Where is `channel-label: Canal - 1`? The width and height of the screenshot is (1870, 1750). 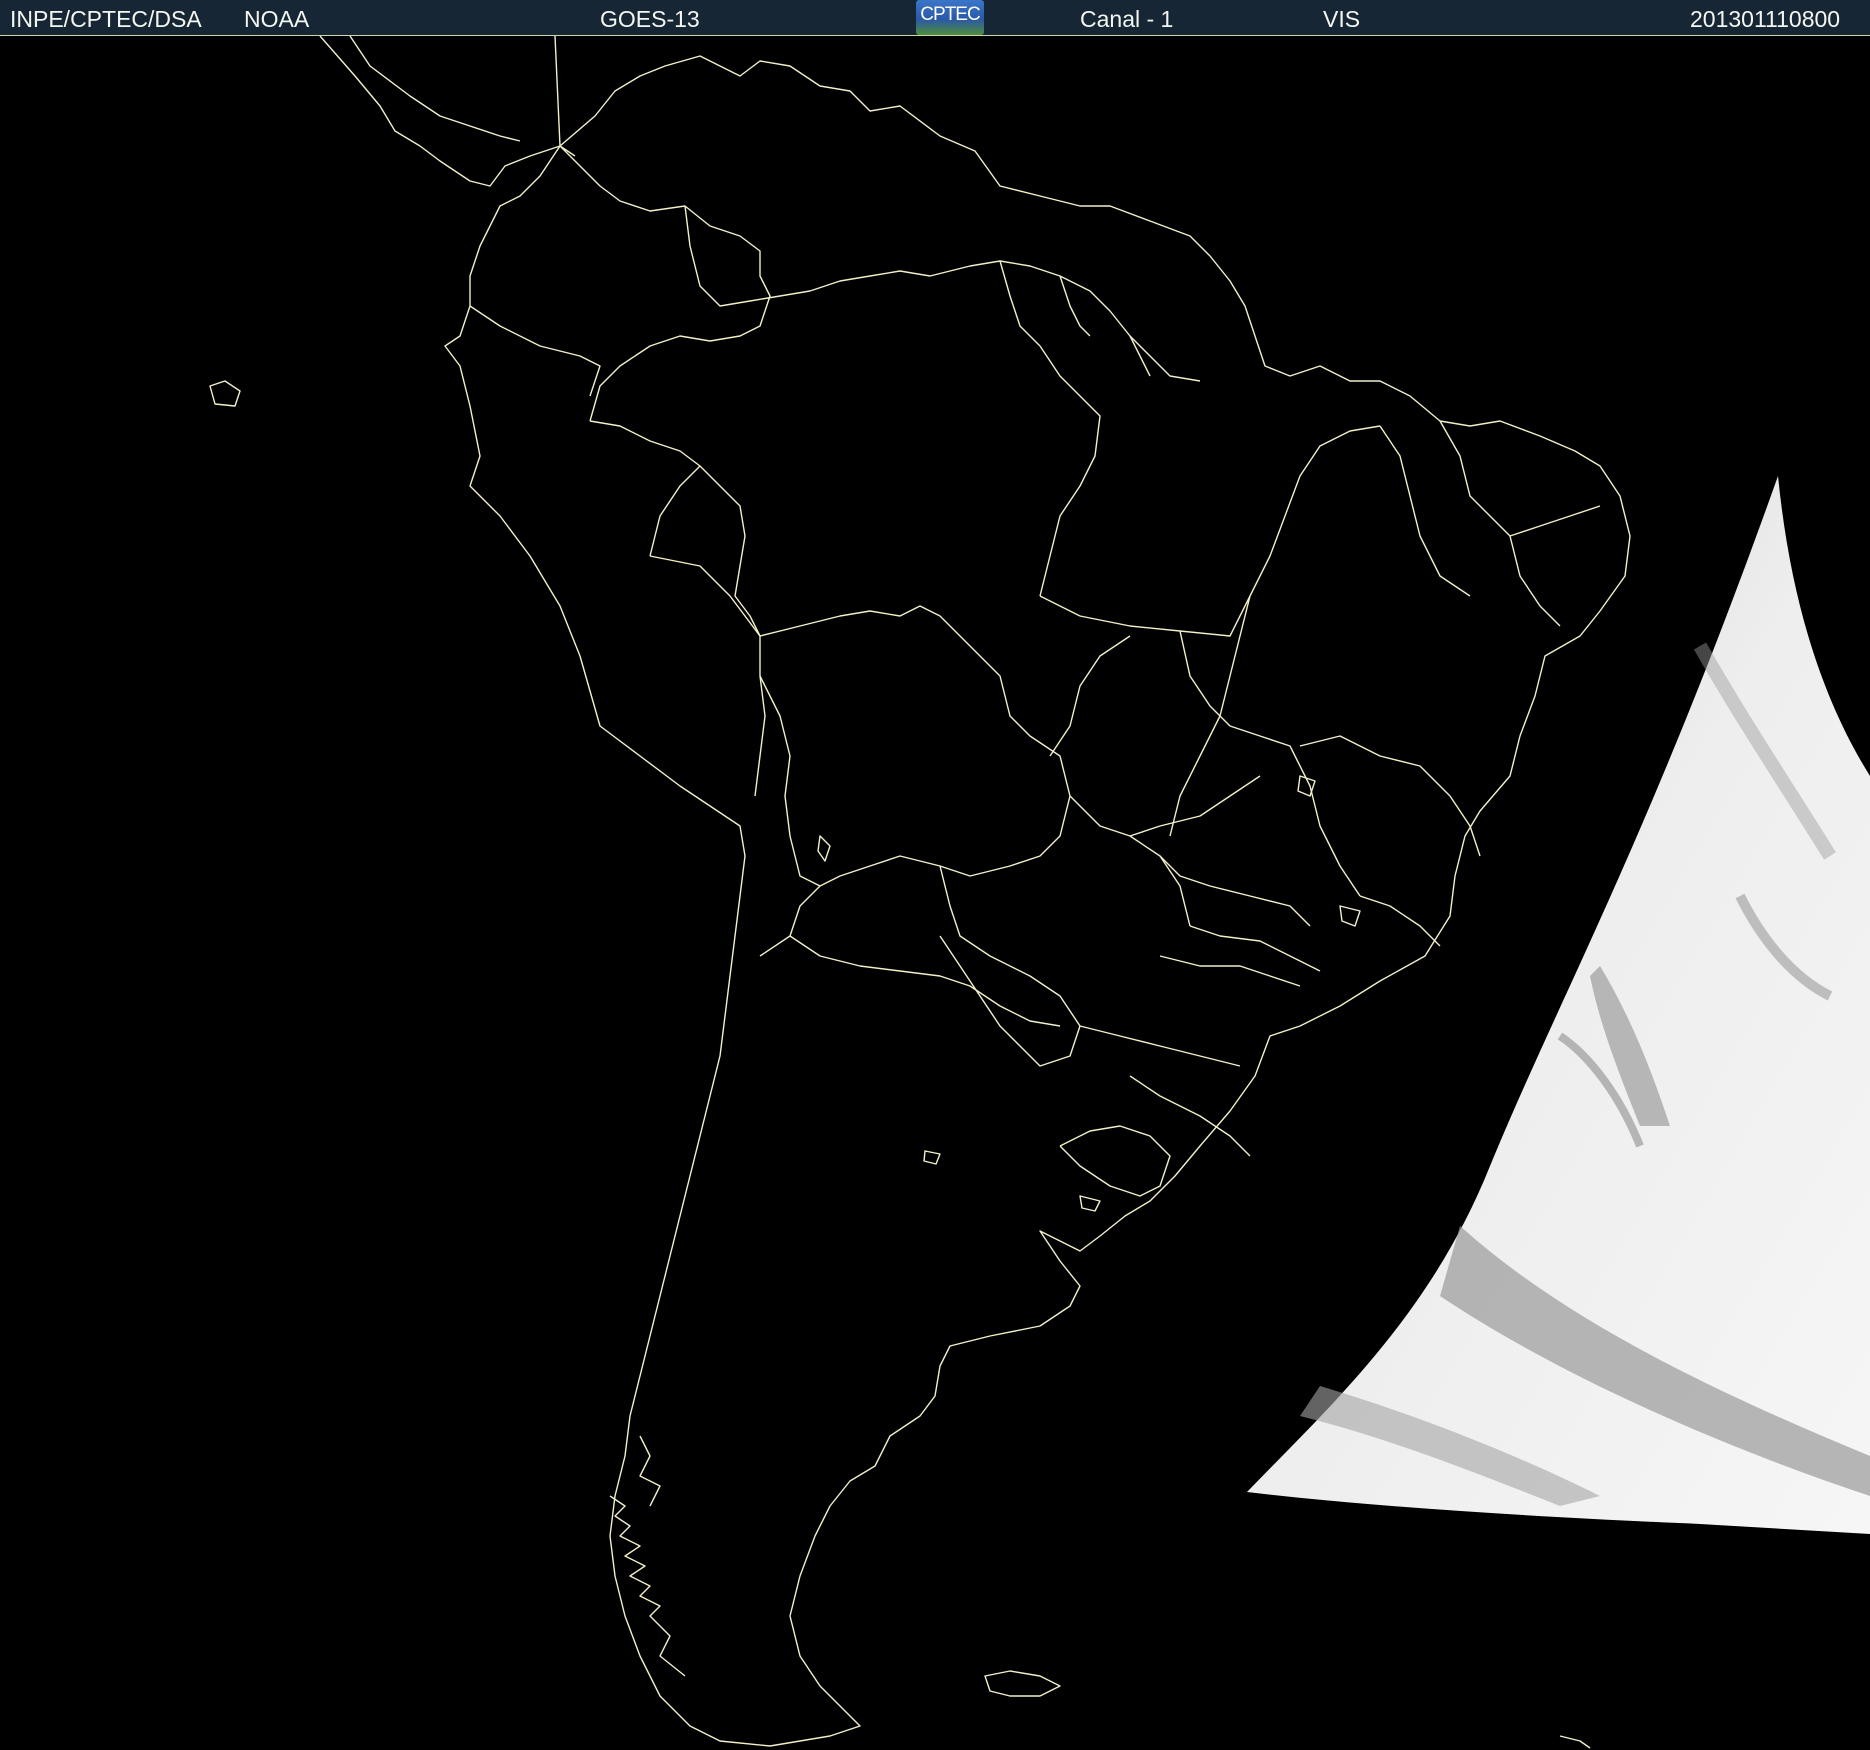 channel-label: Canal - 1 is located at coordinates (1127, 19).